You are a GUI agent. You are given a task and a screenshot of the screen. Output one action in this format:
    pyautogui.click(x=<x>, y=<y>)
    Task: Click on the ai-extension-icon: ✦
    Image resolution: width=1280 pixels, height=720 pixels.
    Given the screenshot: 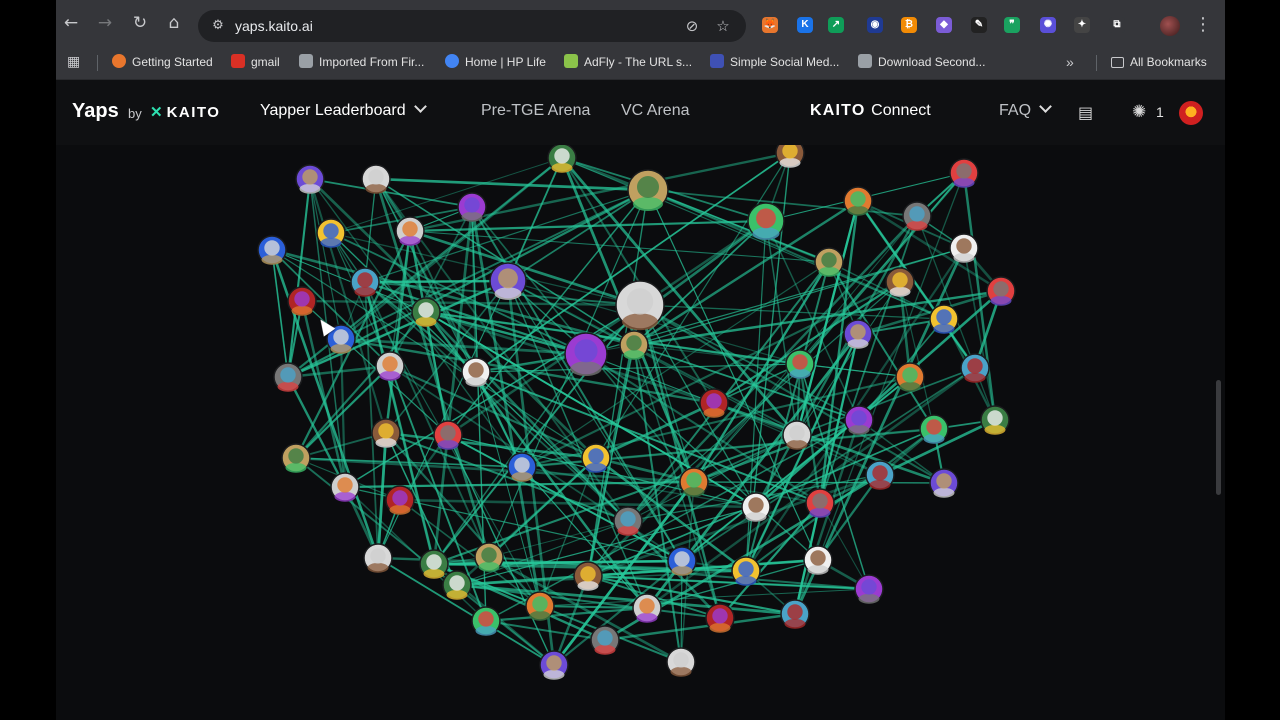 What is the action you would take?
    pyautogui.click(x=1082, y=25)
    